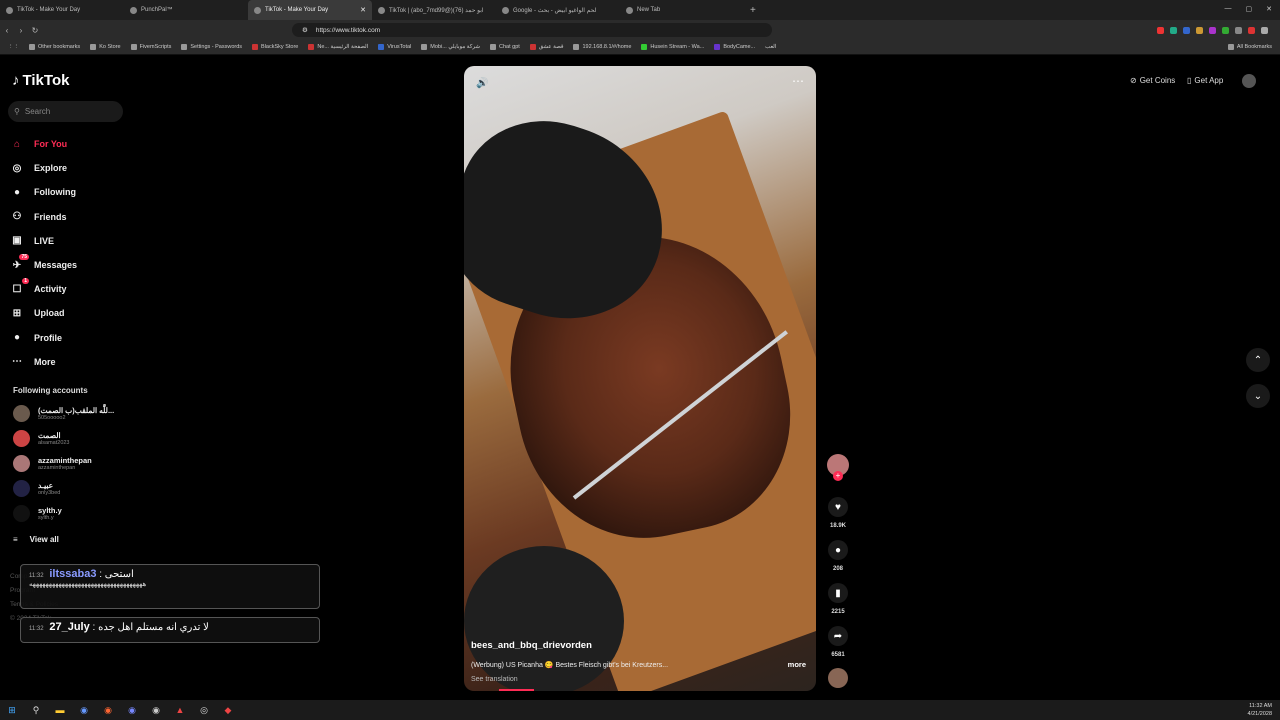 This screenshot has height=720, width=1280. I want to click on video-menu-icon: ⋯, so click(798, 81).